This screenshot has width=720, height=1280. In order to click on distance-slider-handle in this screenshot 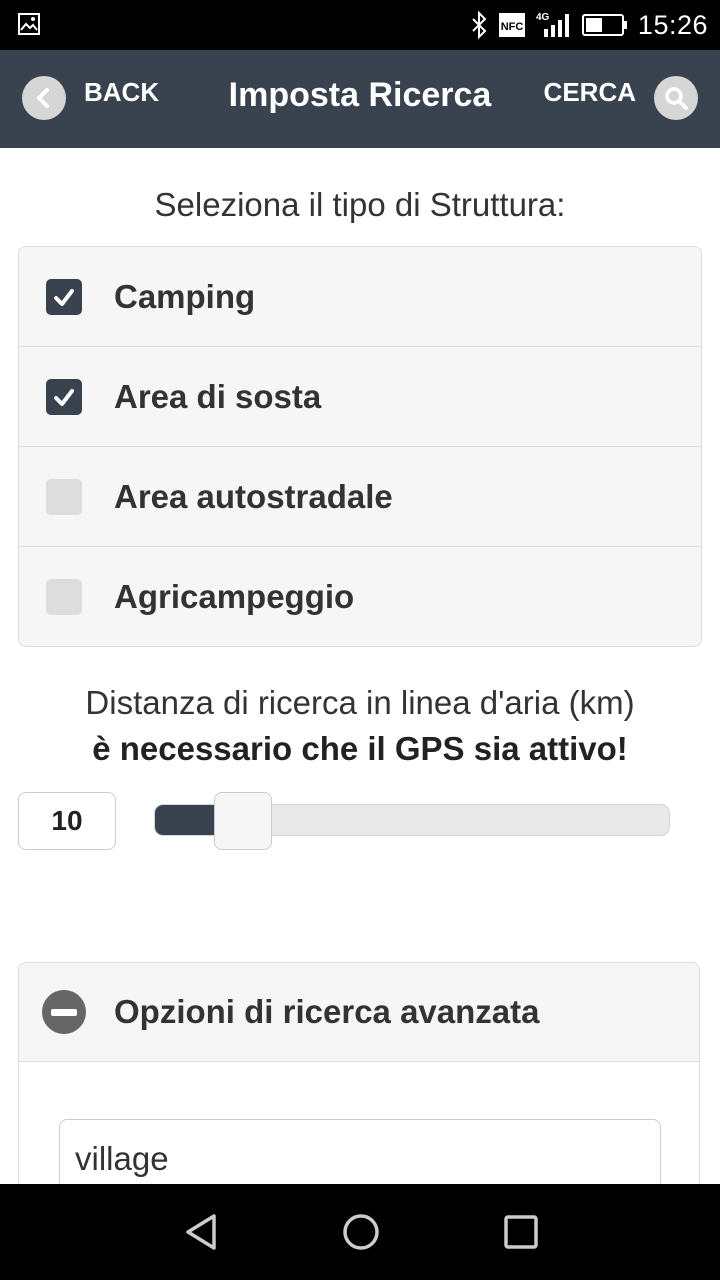, I will do `click(242, 821)`.